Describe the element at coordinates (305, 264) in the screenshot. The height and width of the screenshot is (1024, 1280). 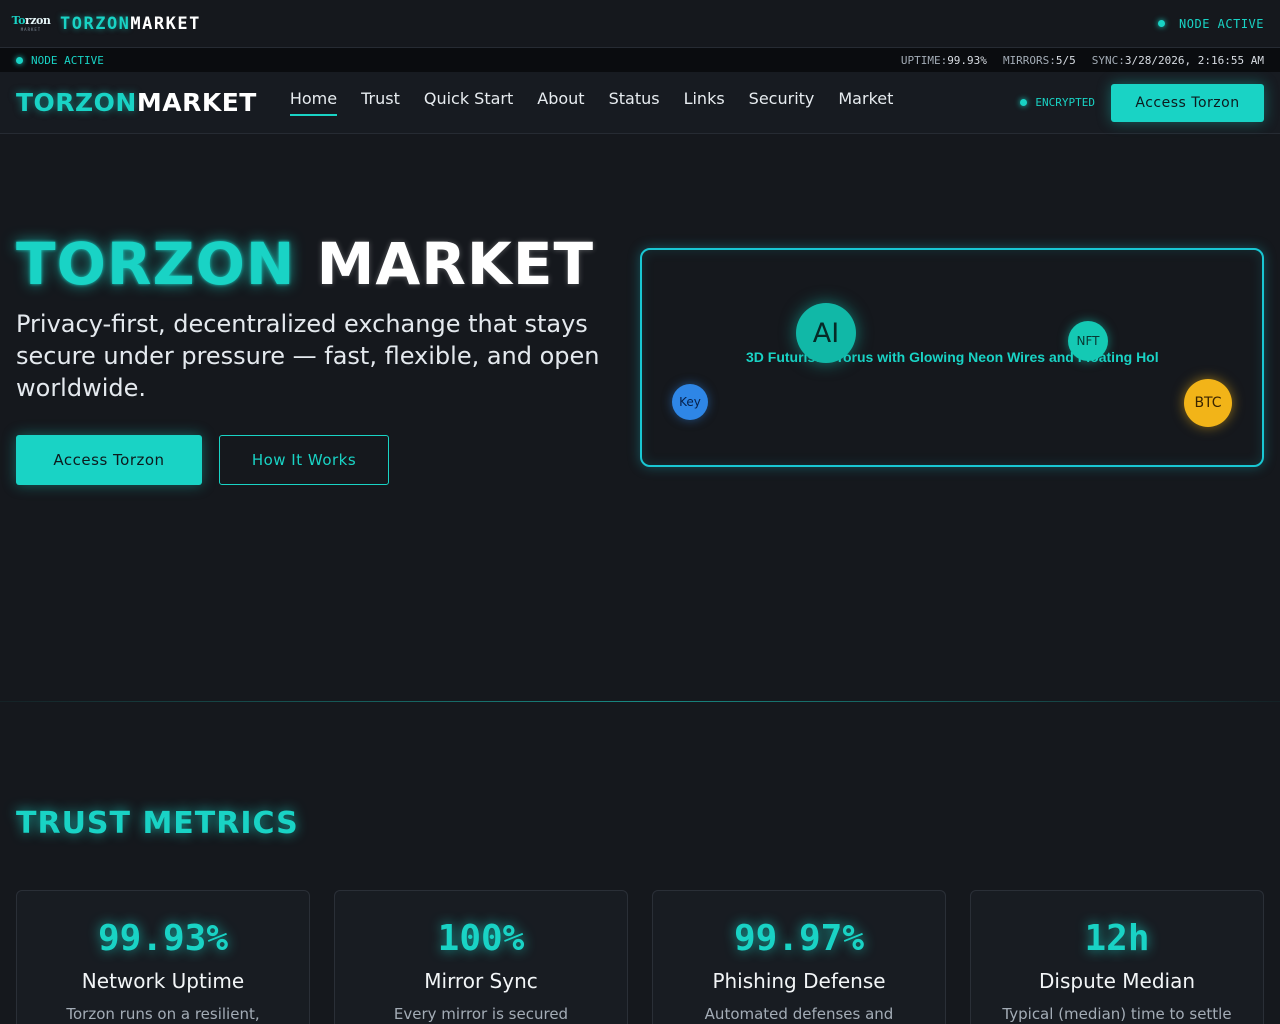
I see `hero-title: TORZON MARKET` at that location.